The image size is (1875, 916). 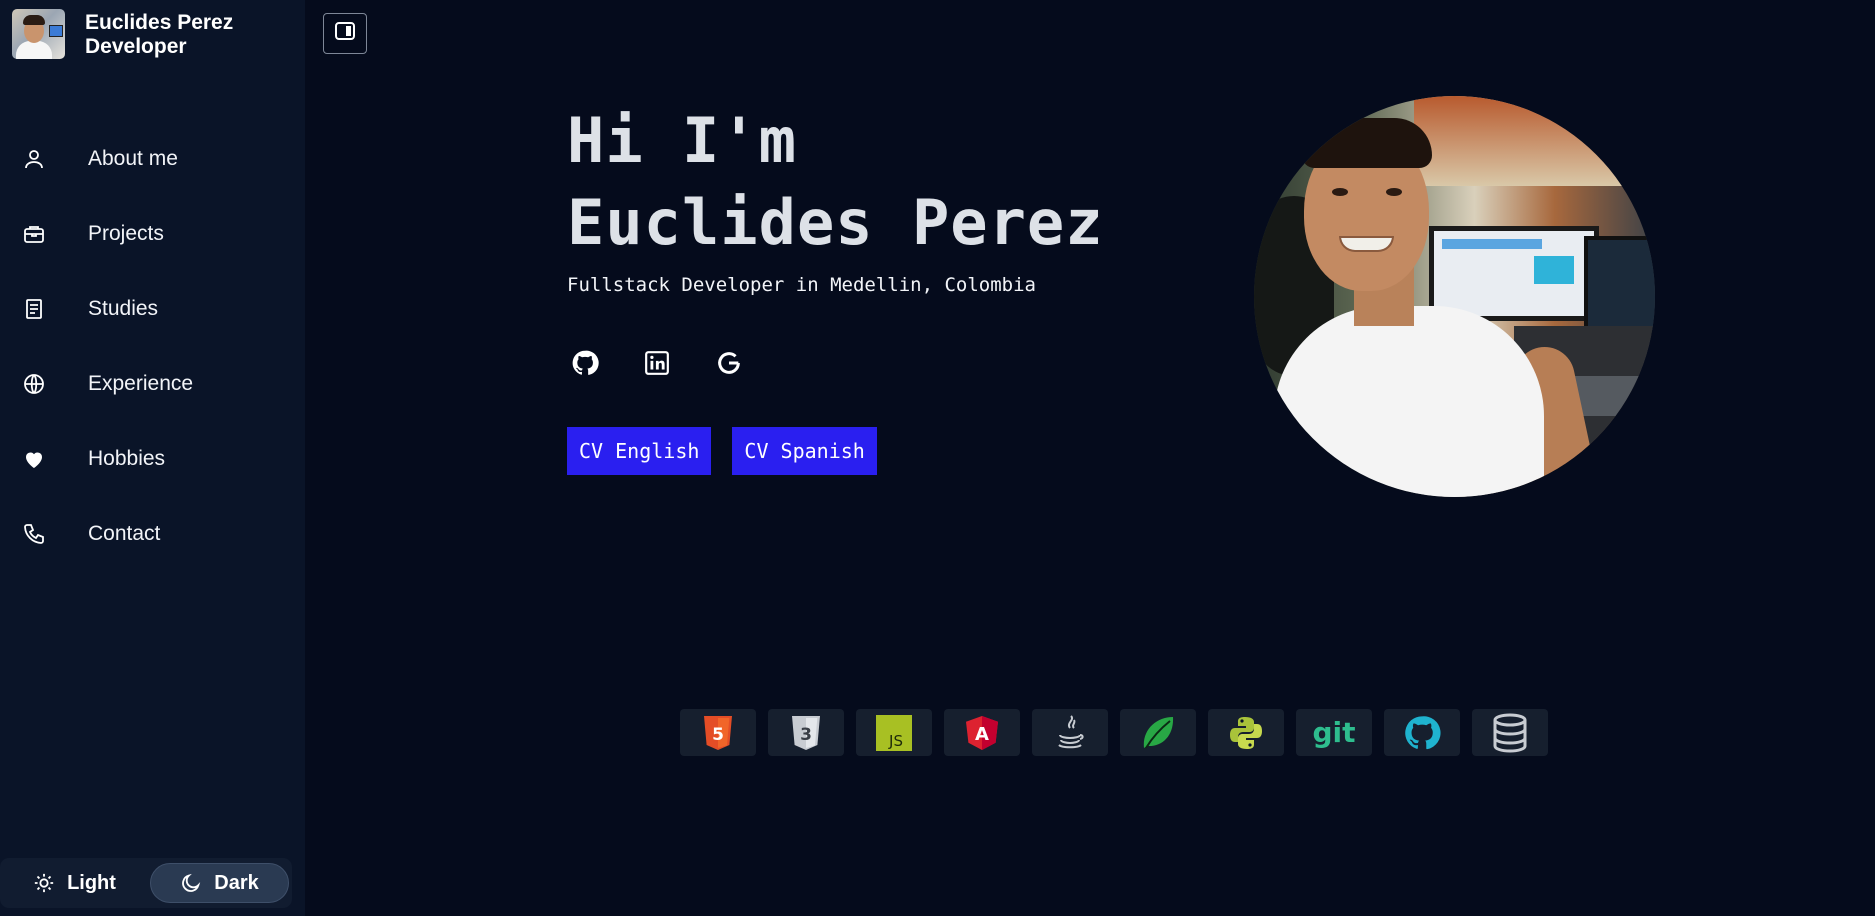 I want to click on sidebar-toggle-icon, so click(x=345, y=33).